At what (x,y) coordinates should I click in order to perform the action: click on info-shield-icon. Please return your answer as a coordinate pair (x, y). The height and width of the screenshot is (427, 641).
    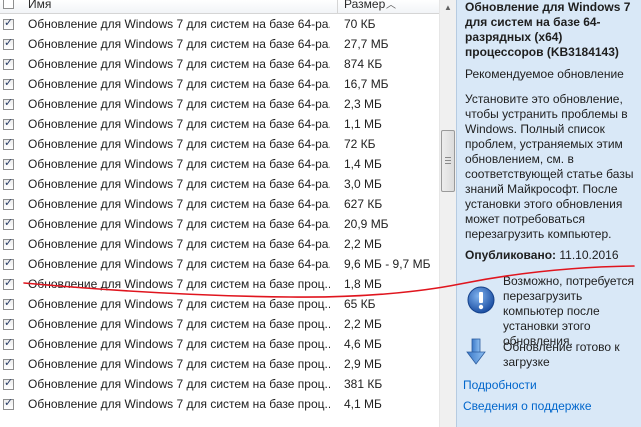
    Looking at the image, I should click on (481, 300).